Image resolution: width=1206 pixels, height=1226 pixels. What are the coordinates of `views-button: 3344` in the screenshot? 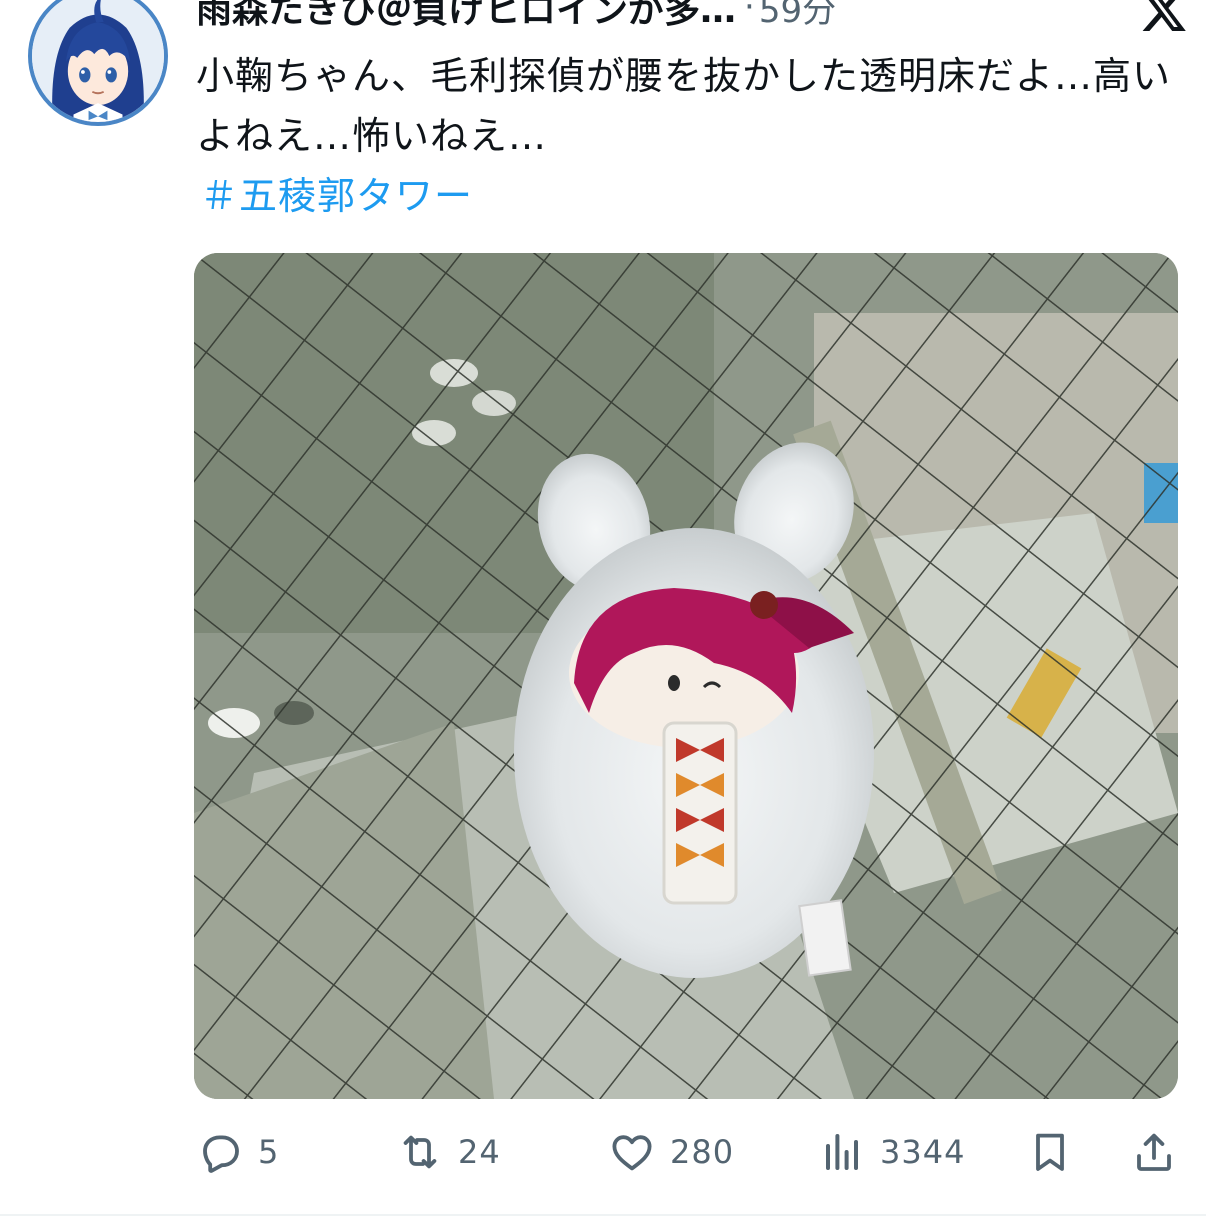 It's located at (891, 1152).